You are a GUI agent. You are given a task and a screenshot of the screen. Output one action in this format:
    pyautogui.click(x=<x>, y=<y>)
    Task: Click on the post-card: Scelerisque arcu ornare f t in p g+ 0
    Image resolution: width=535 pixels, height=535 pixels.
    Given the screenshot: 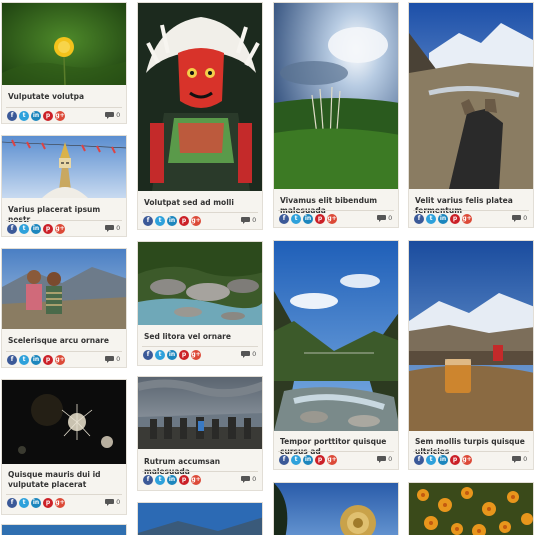 What is the action you would take?
    pyautogui.click(x=64, y=308)
    